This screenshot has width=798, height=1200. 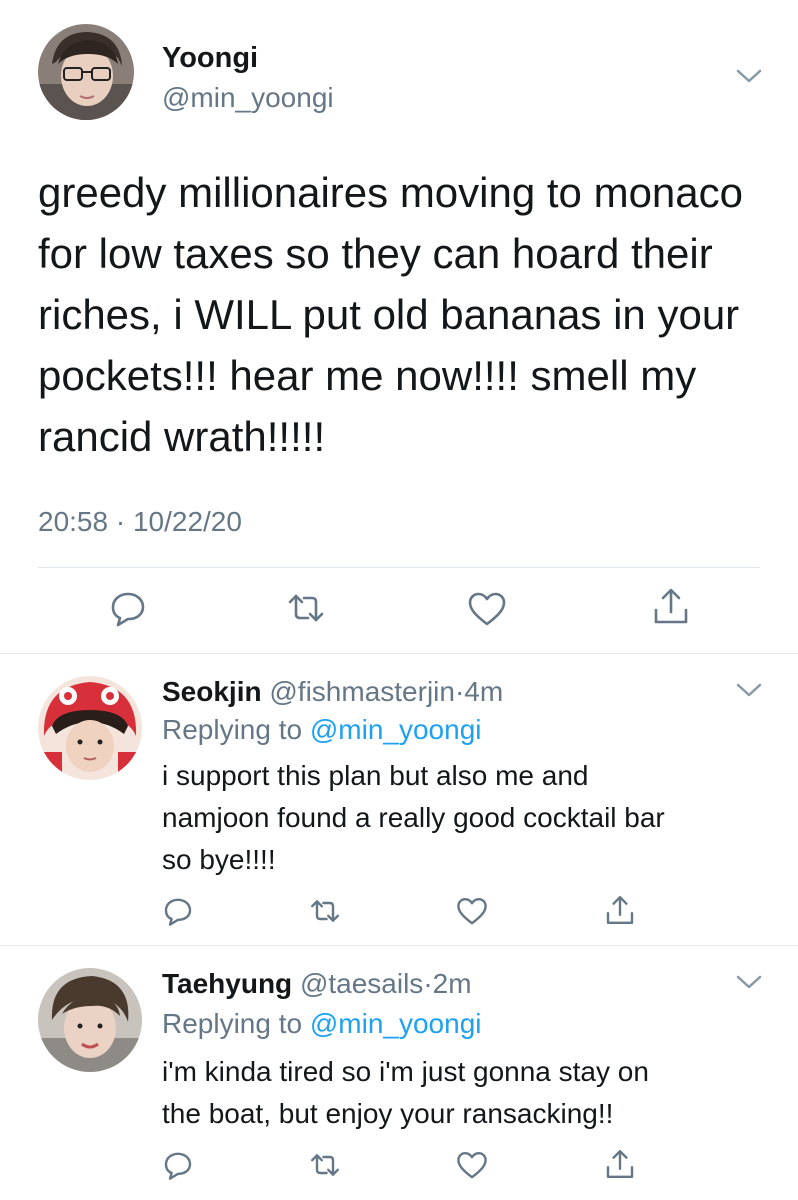 What do you see at coordinates (140, 522) in the screenshot?
I see `tweet-timestamp: 20:58 · 10/22/20` at bounding box center [140, 522].